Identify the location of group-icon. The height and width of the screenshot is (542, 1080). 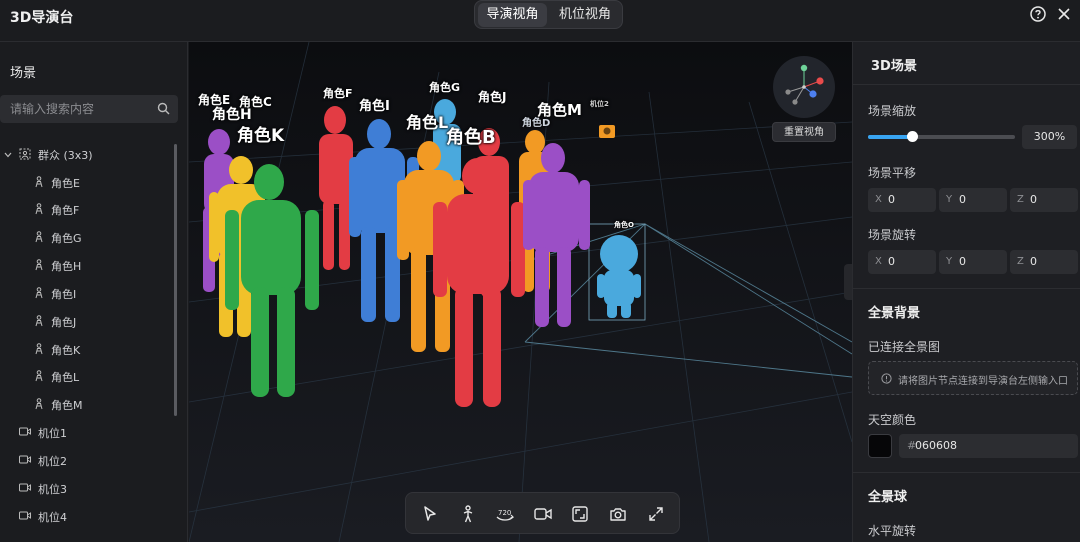
(25, 154).